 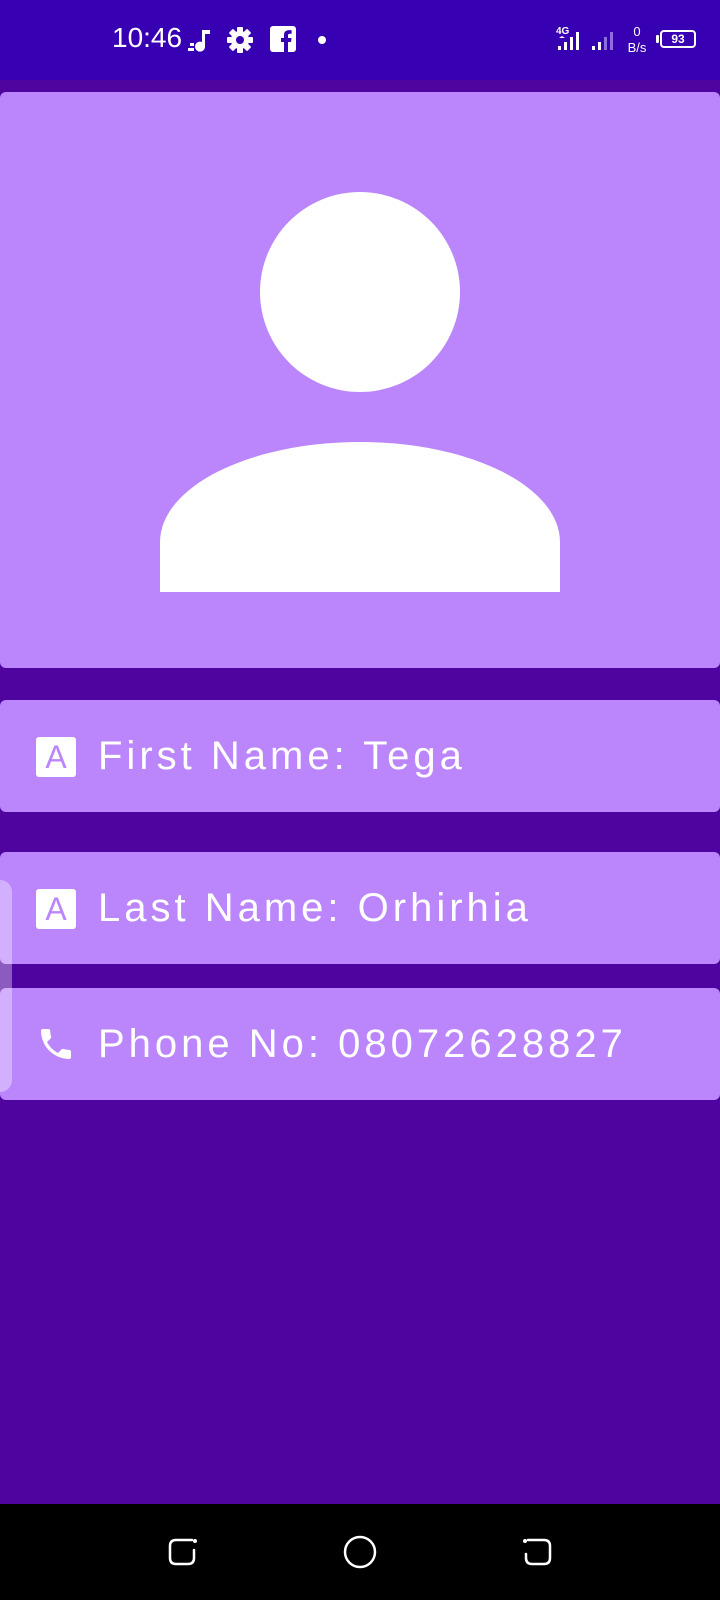 I want to click on first-name-card: A First Name: Tega, so click(x=360, y=756).